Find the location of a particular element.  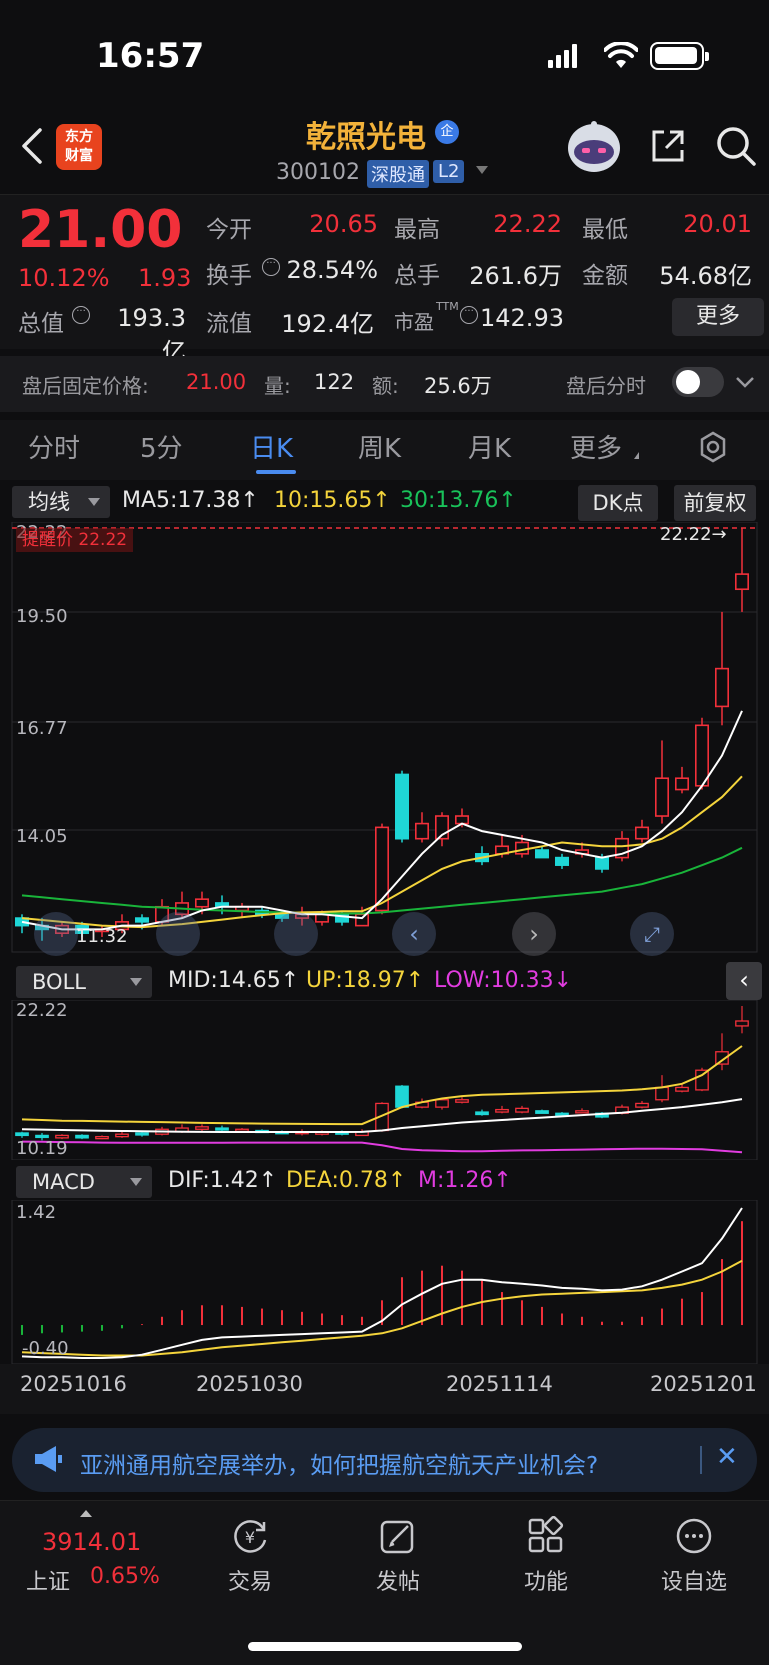

x-date-label: 20251114 is located at coordinates (499, 1384).